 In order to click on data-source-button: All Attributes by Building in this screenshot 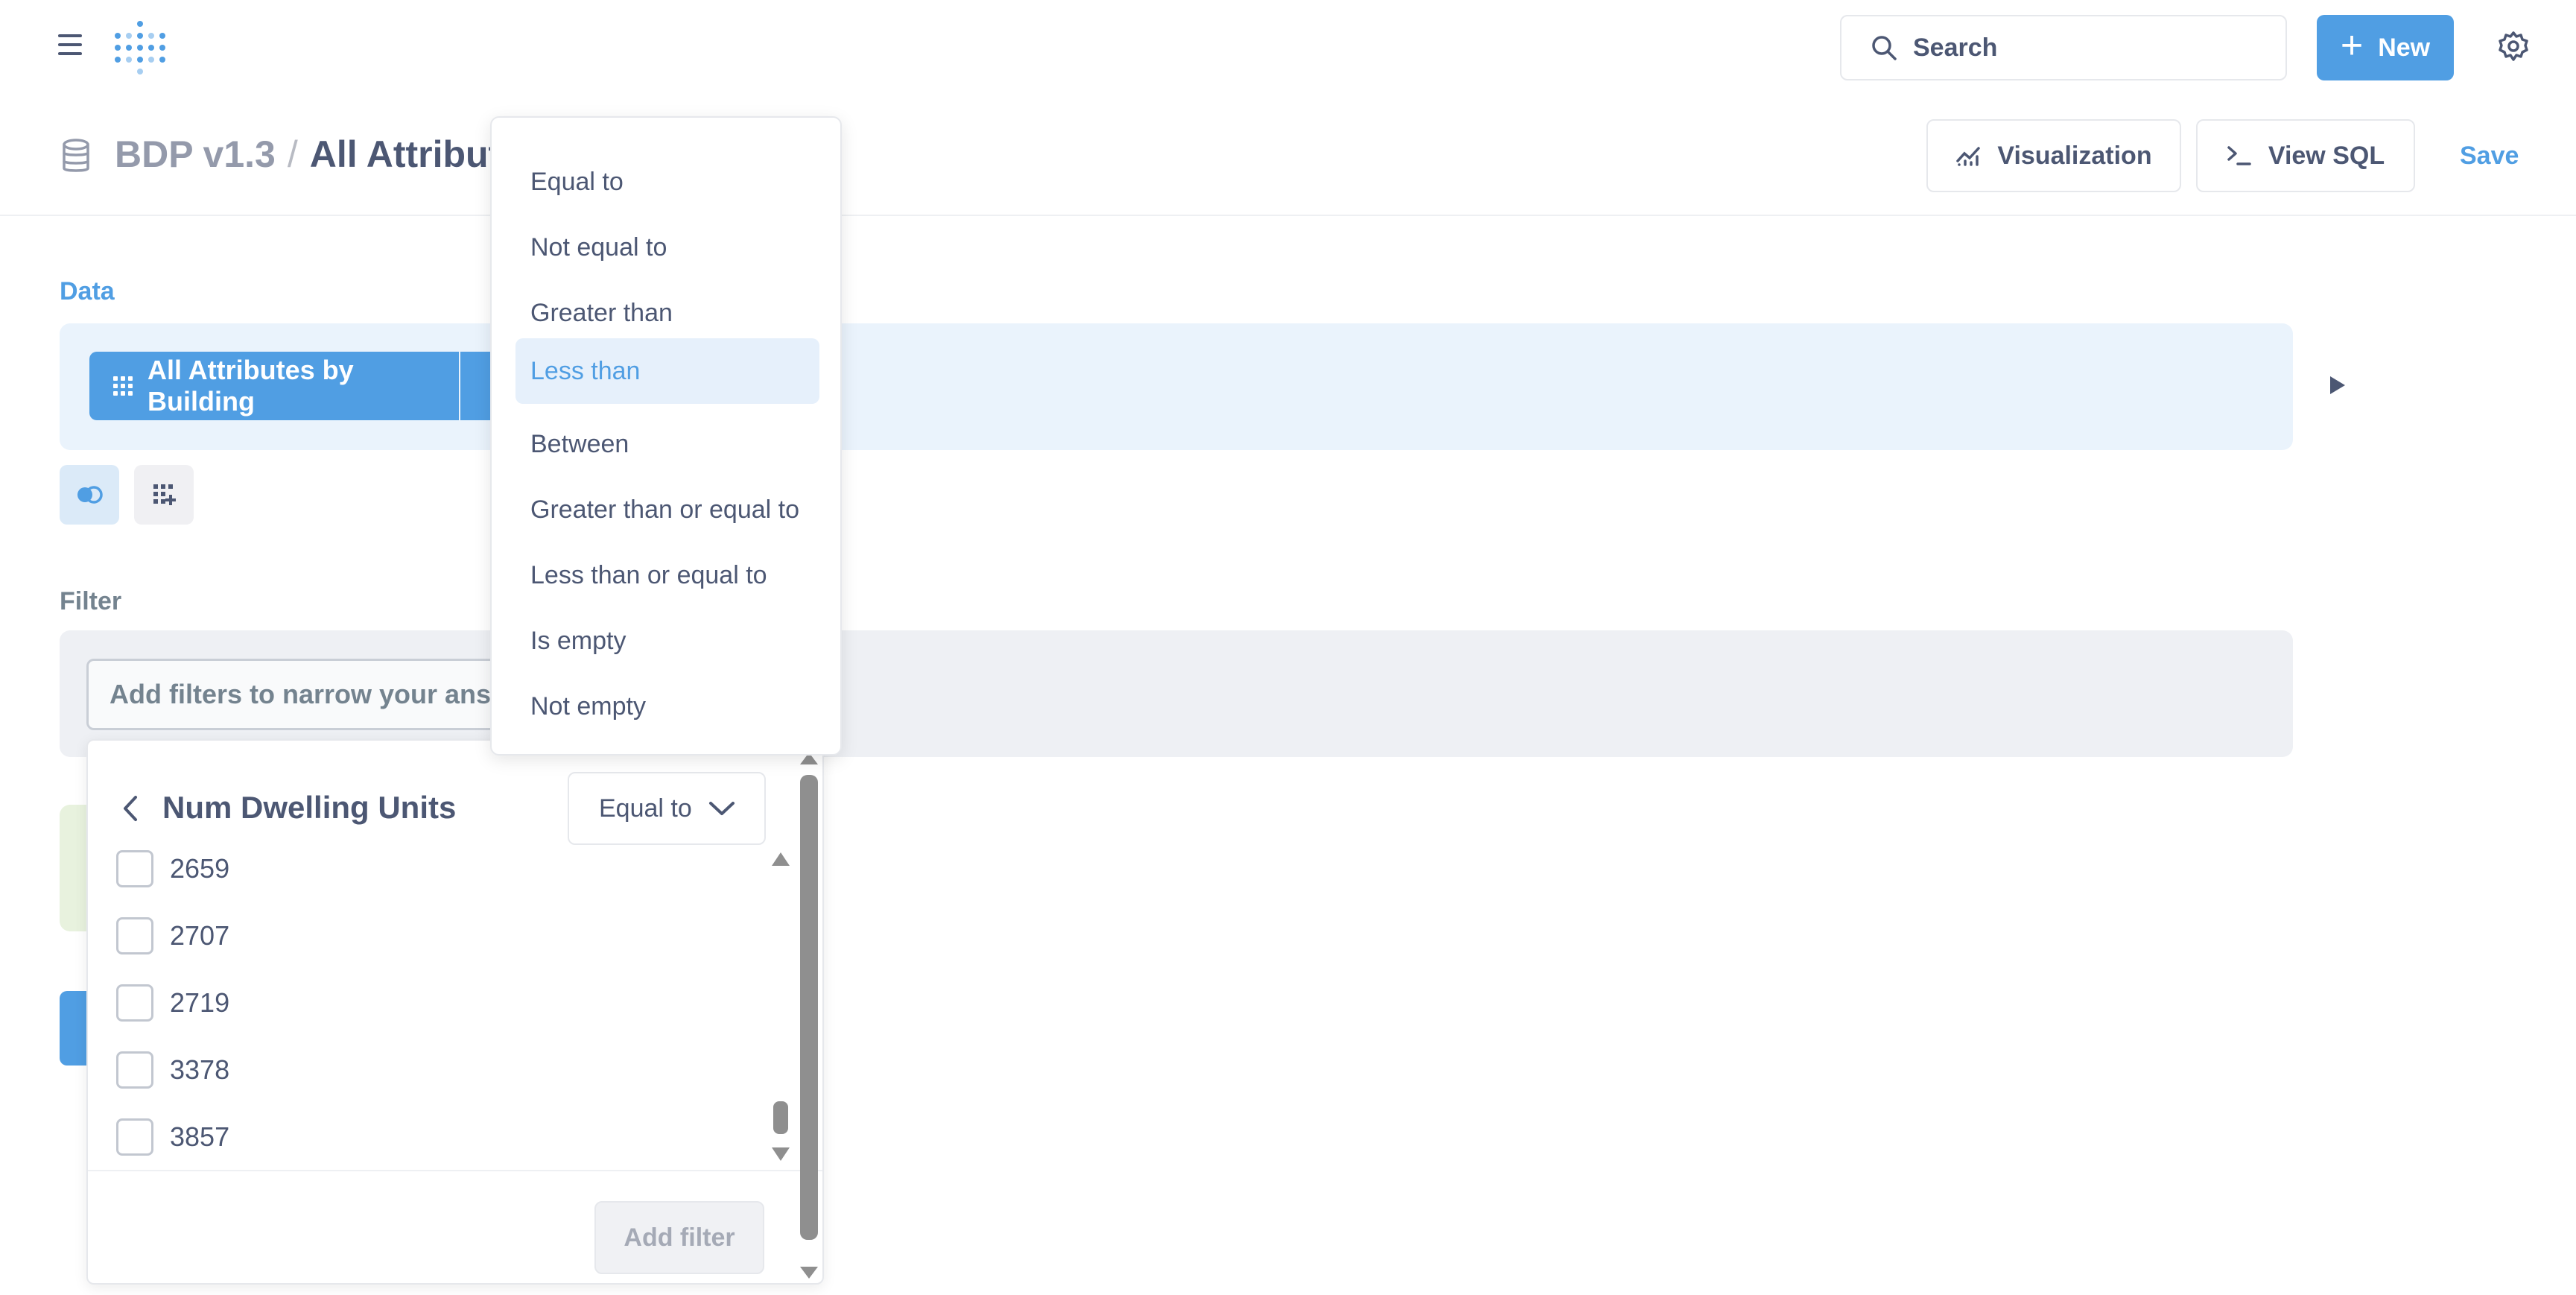, I will do `click(274, 386)`.